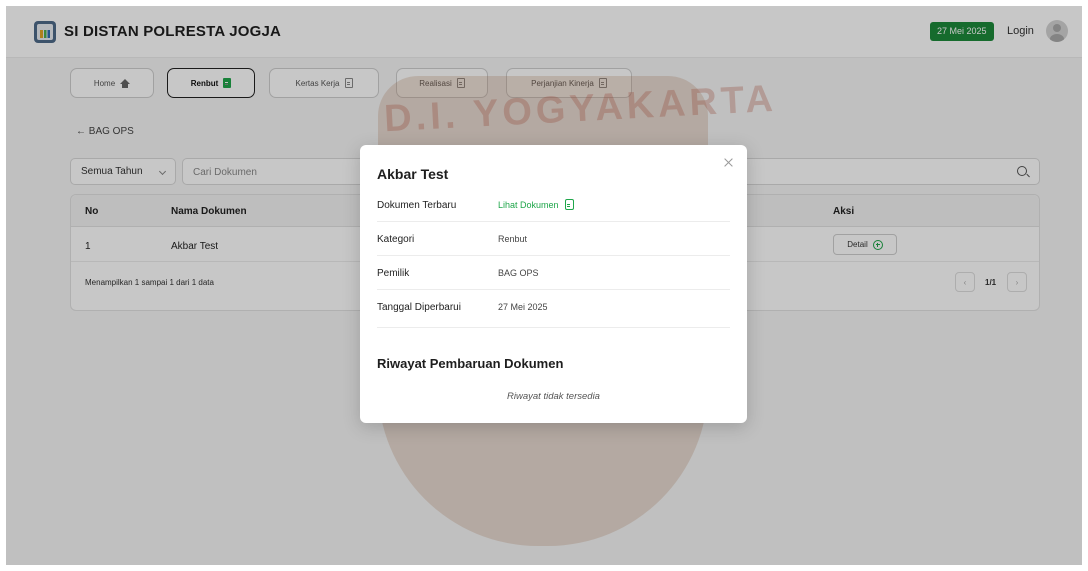 The width and height of the screenshot is (1088, 571). I want to click on field-category: Kategori Renbut, so click(553, 239).